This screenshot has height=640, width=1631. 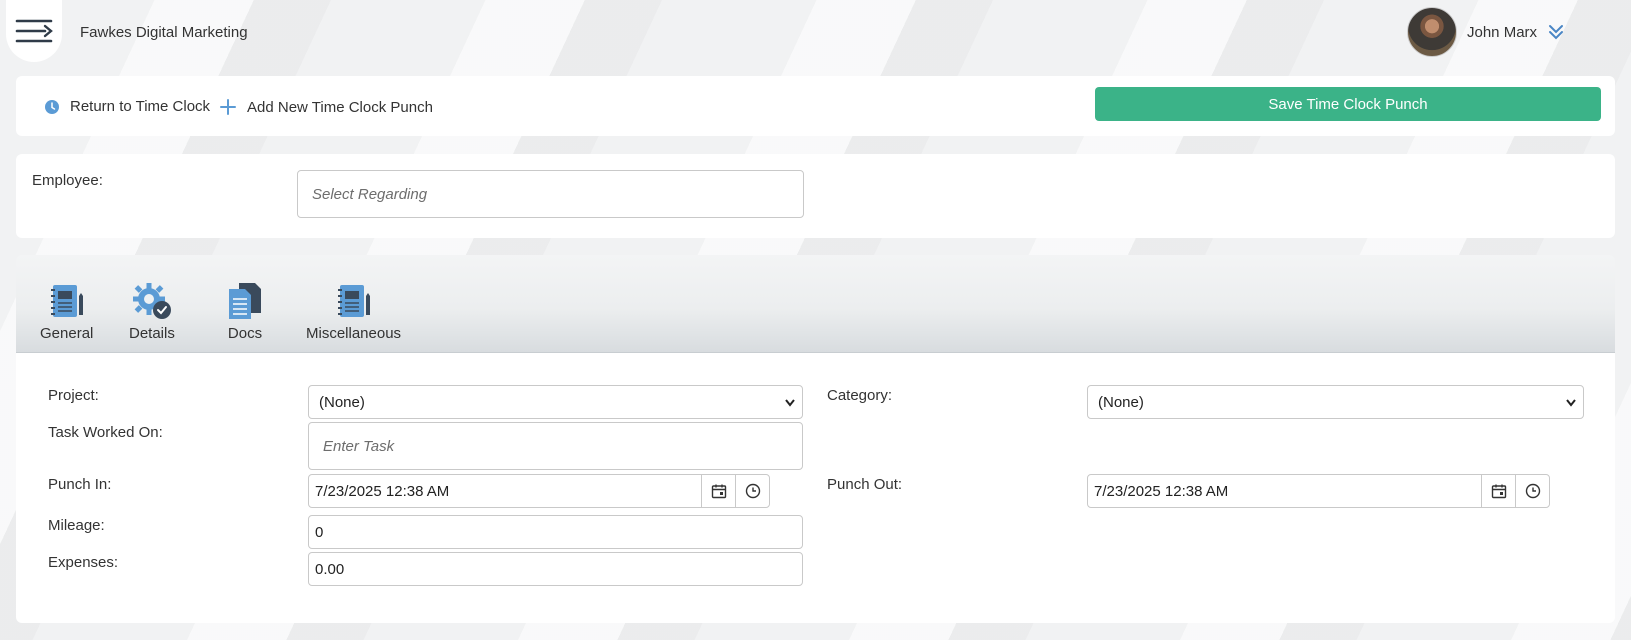 I want to click on task-label: Task Worked On:, so click(x=105, y=432).